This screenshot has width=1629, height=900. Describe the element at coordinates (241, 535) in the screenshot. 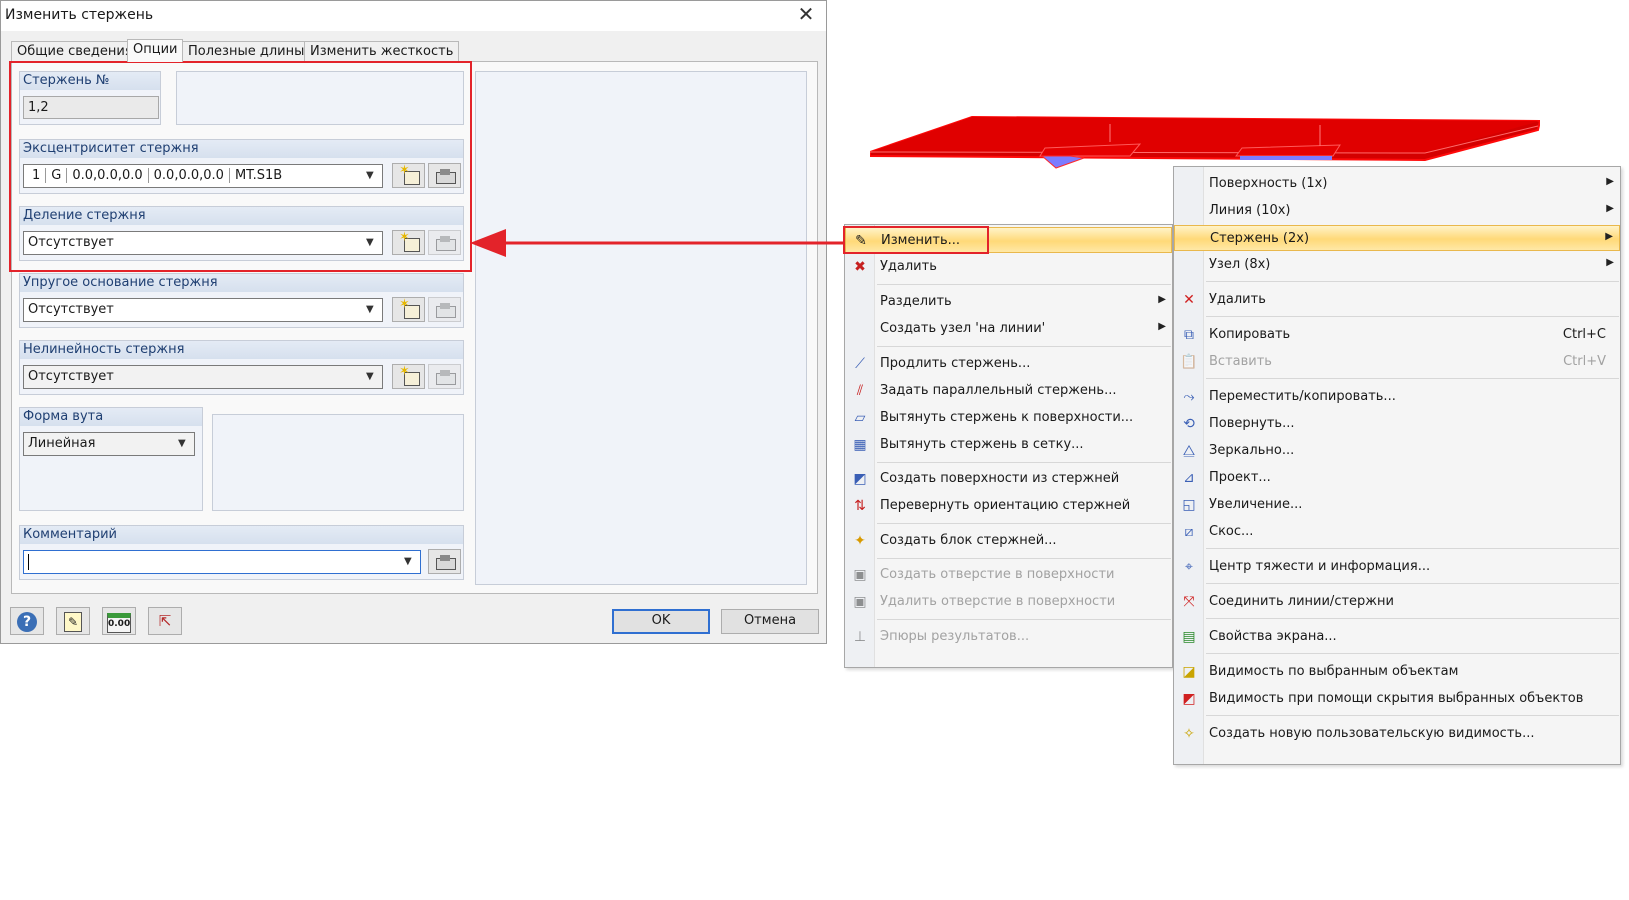

I see `comment-label: Комментарий` at that location.